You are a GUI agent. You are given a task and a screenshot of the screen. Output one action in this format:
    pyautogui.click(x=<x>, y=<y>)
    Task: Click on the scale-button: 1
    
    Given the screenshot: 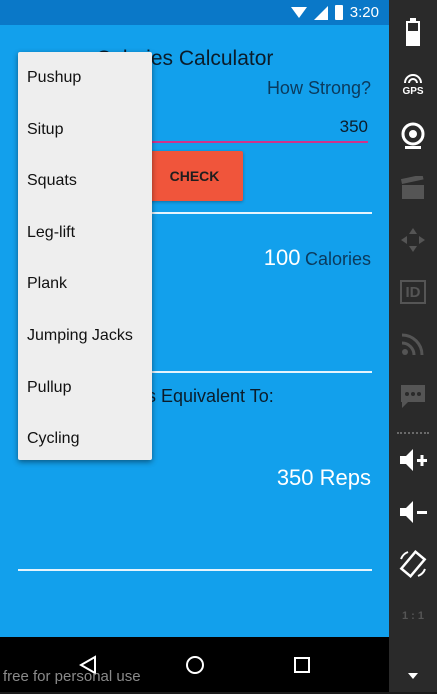 What is the action you would take?
    pyautogui.click(x=413, y=616)
    